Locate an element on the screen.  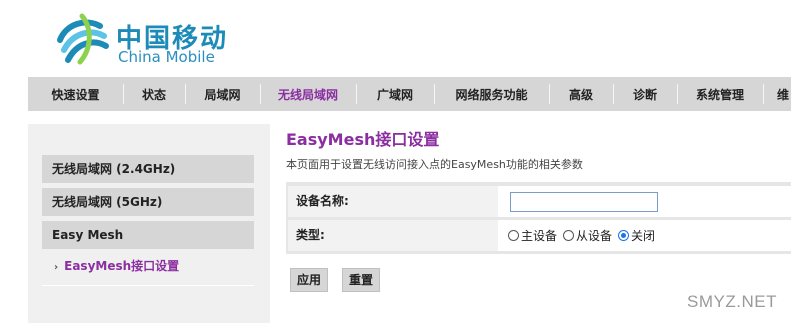
form-row-device-name: 设备名称: is located at coordinates (539, 201).